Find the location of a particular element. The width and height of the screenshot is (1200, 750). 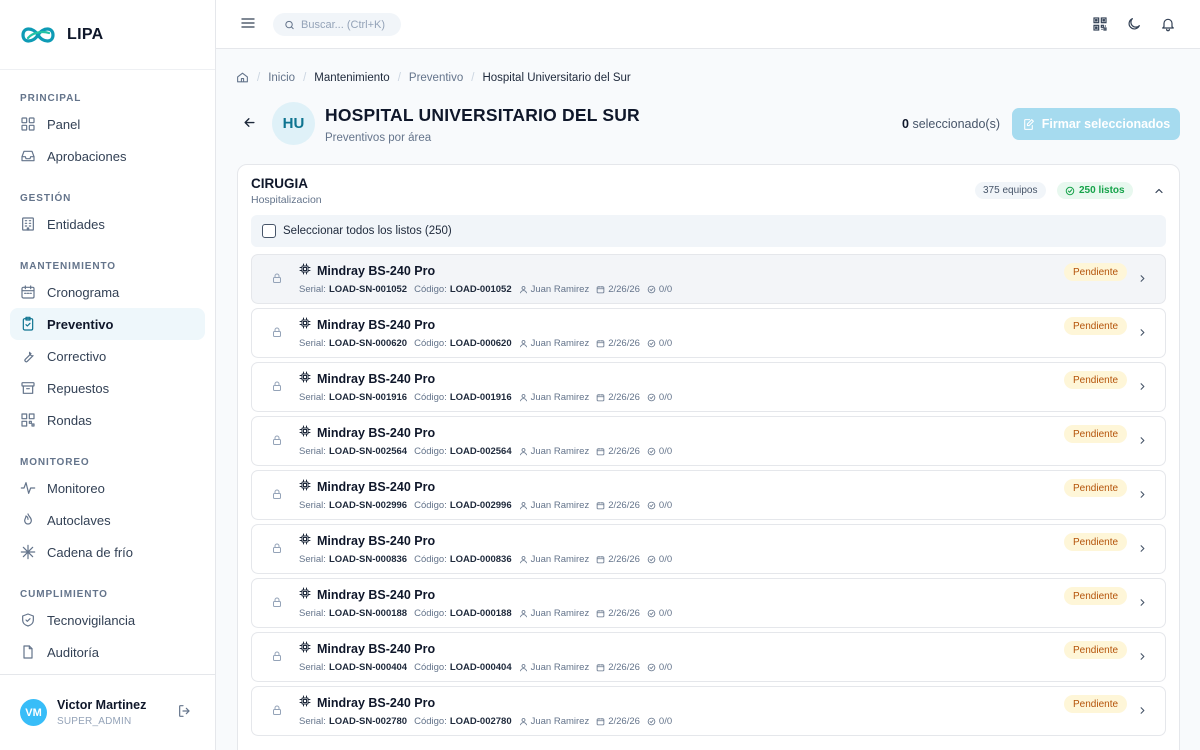

sidebar-item-label: Repuestos is located at coordinates (78, 388).